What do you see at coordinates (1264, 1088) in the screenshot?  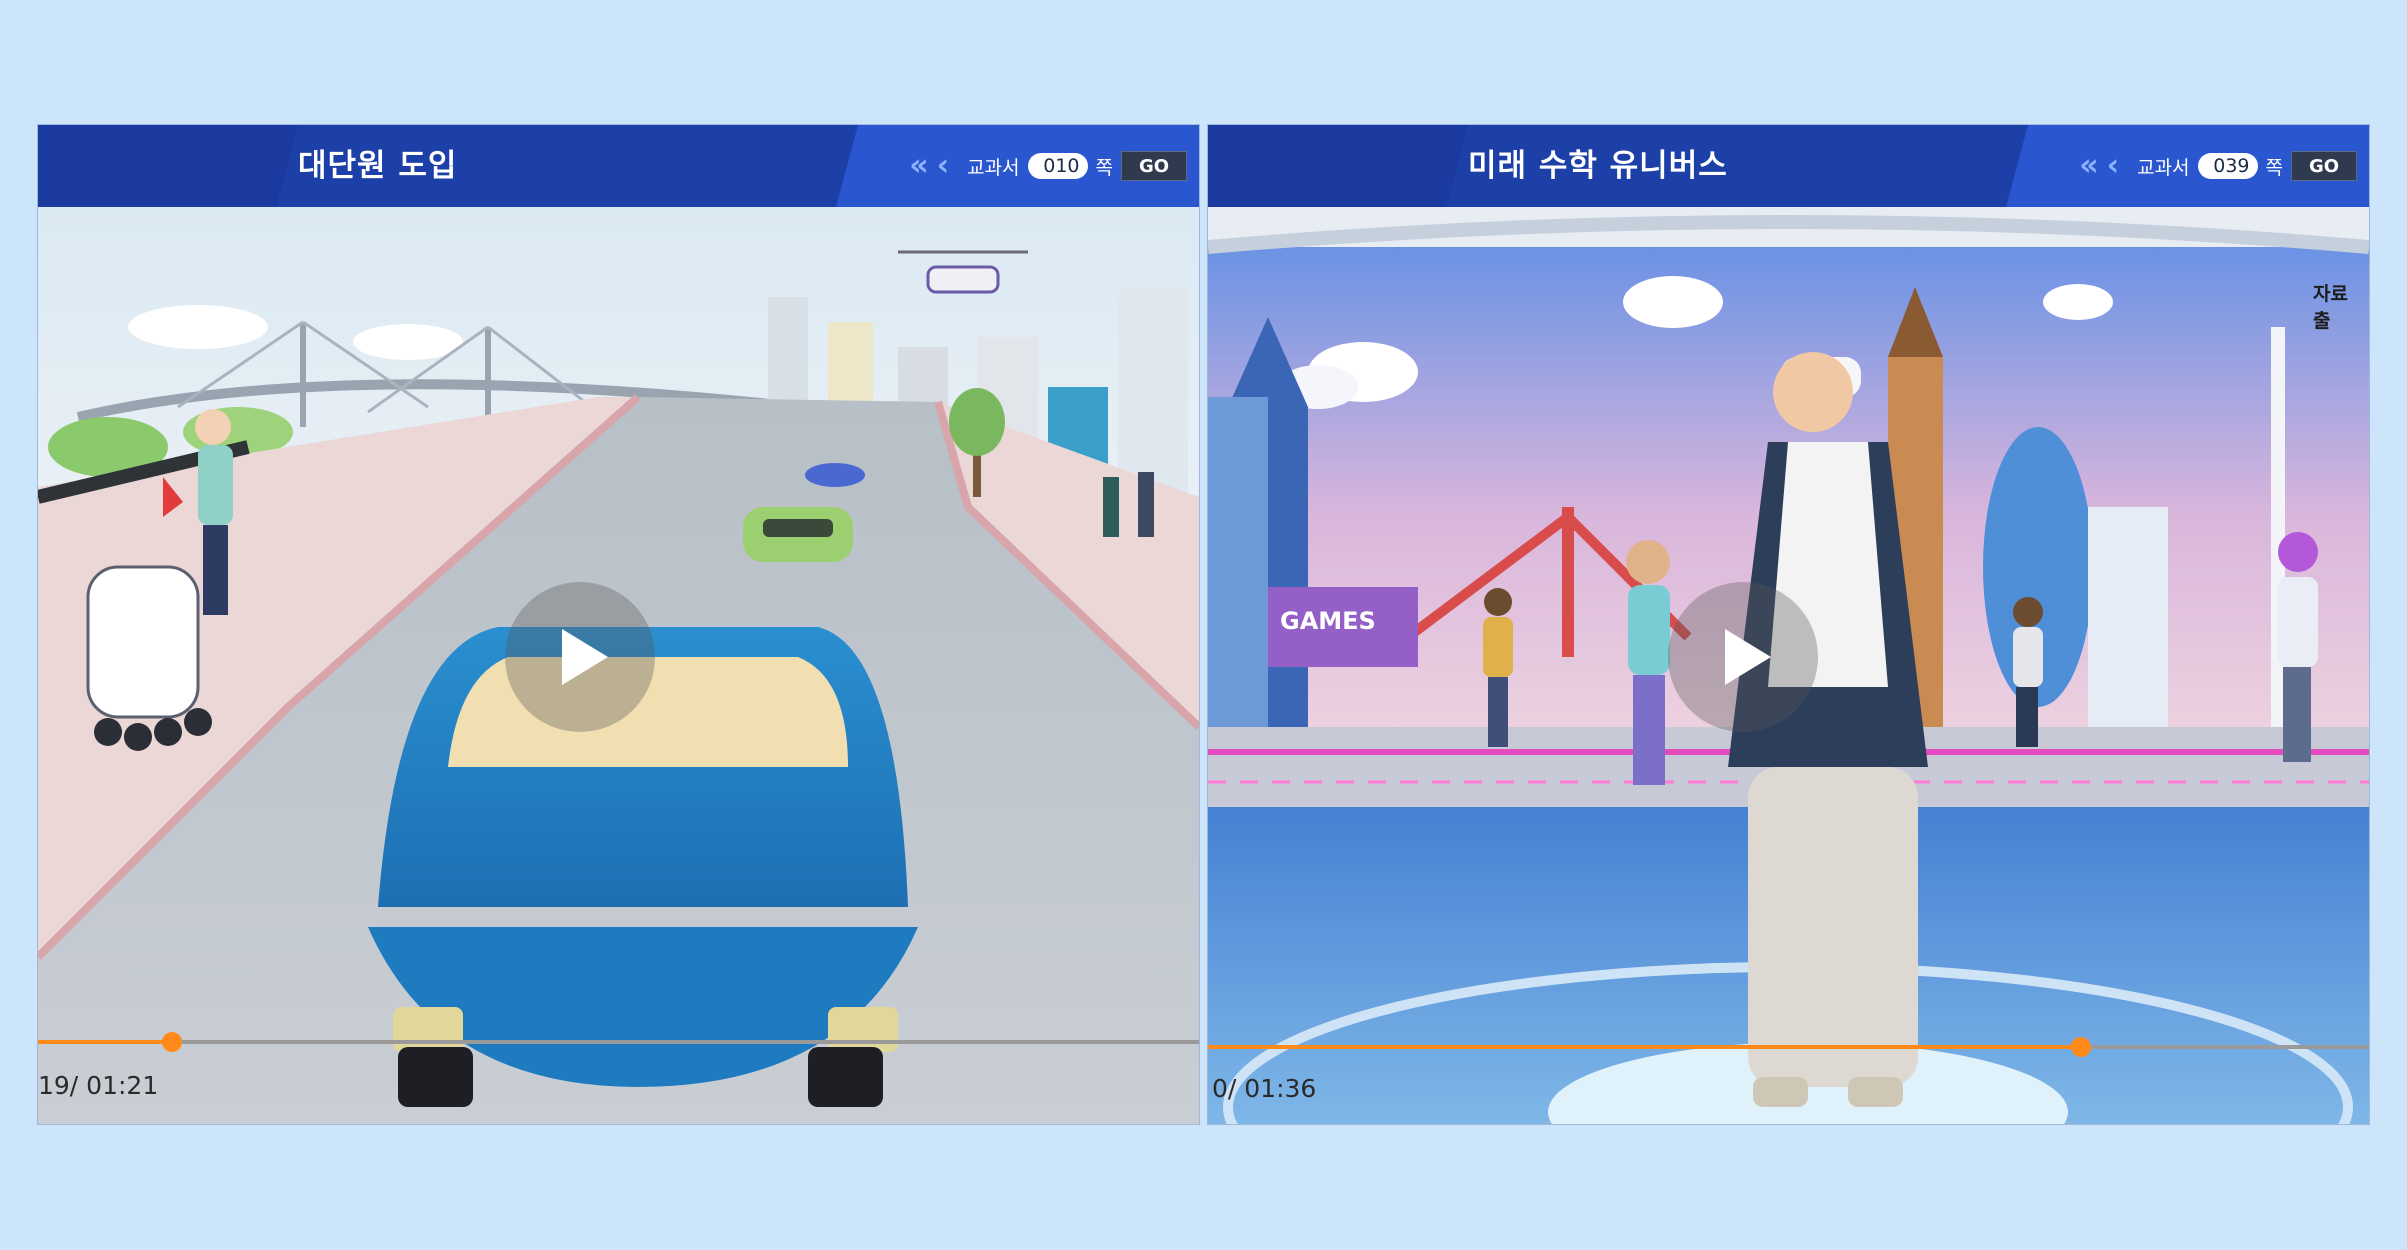 I see `time-display: 0/ 01:36` at bounding box center [1264, 1088].